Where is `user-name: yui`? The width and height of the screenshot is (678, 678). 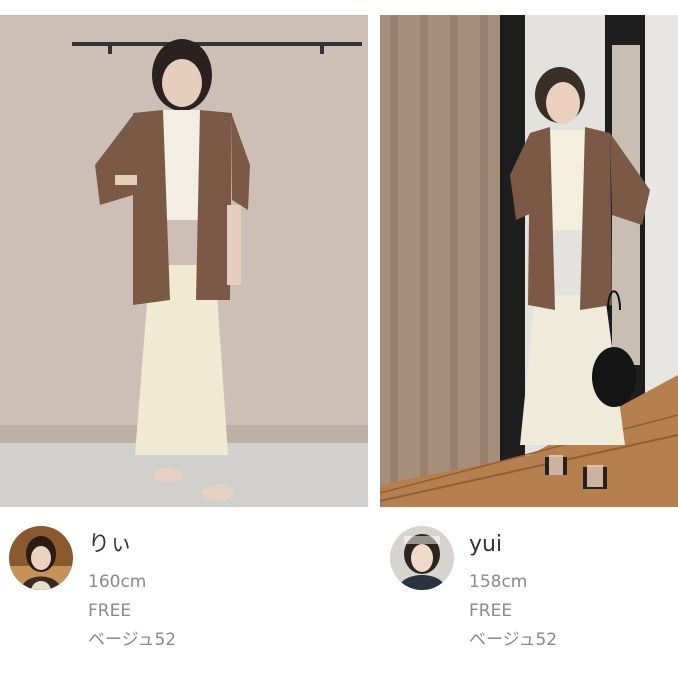 user-name: yui is located at coordinates (513, 545).